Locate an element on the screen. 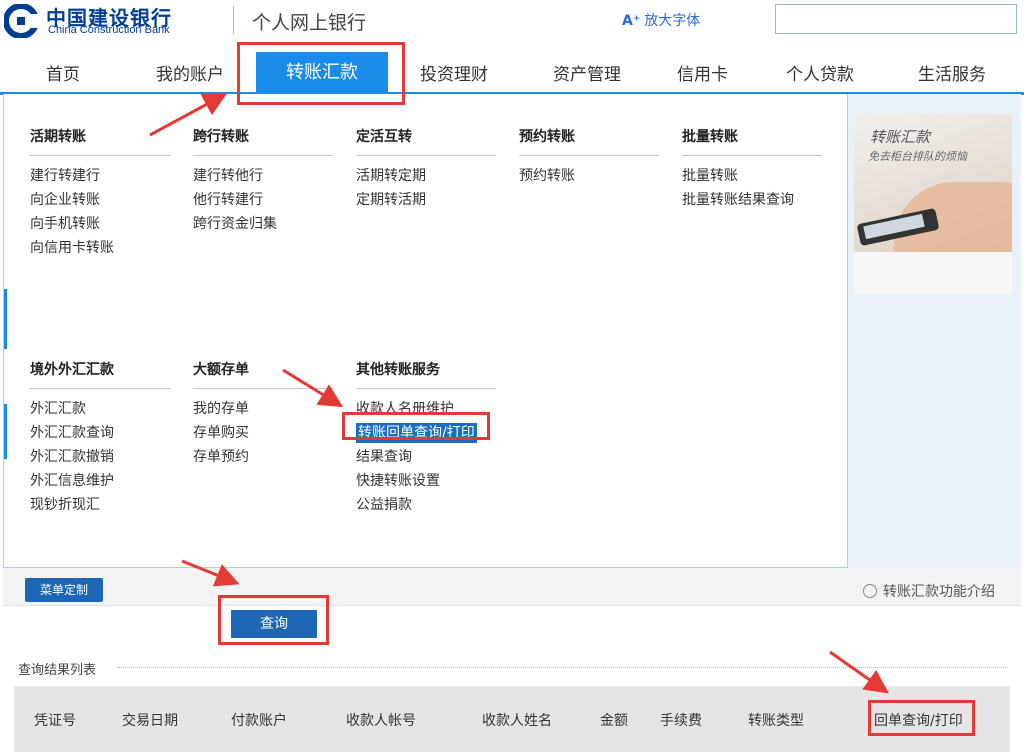  menu-col-large-deposit: 大额存单 我的存单 存单购买 存单预约 is located at coordinates (263, 414).